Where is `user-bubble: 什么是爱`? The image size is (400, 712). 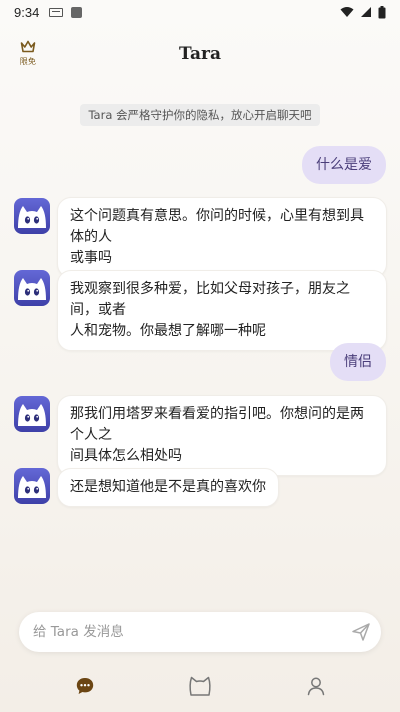
user-bubble: 什么是爱 is located at coordinates (344, 165).